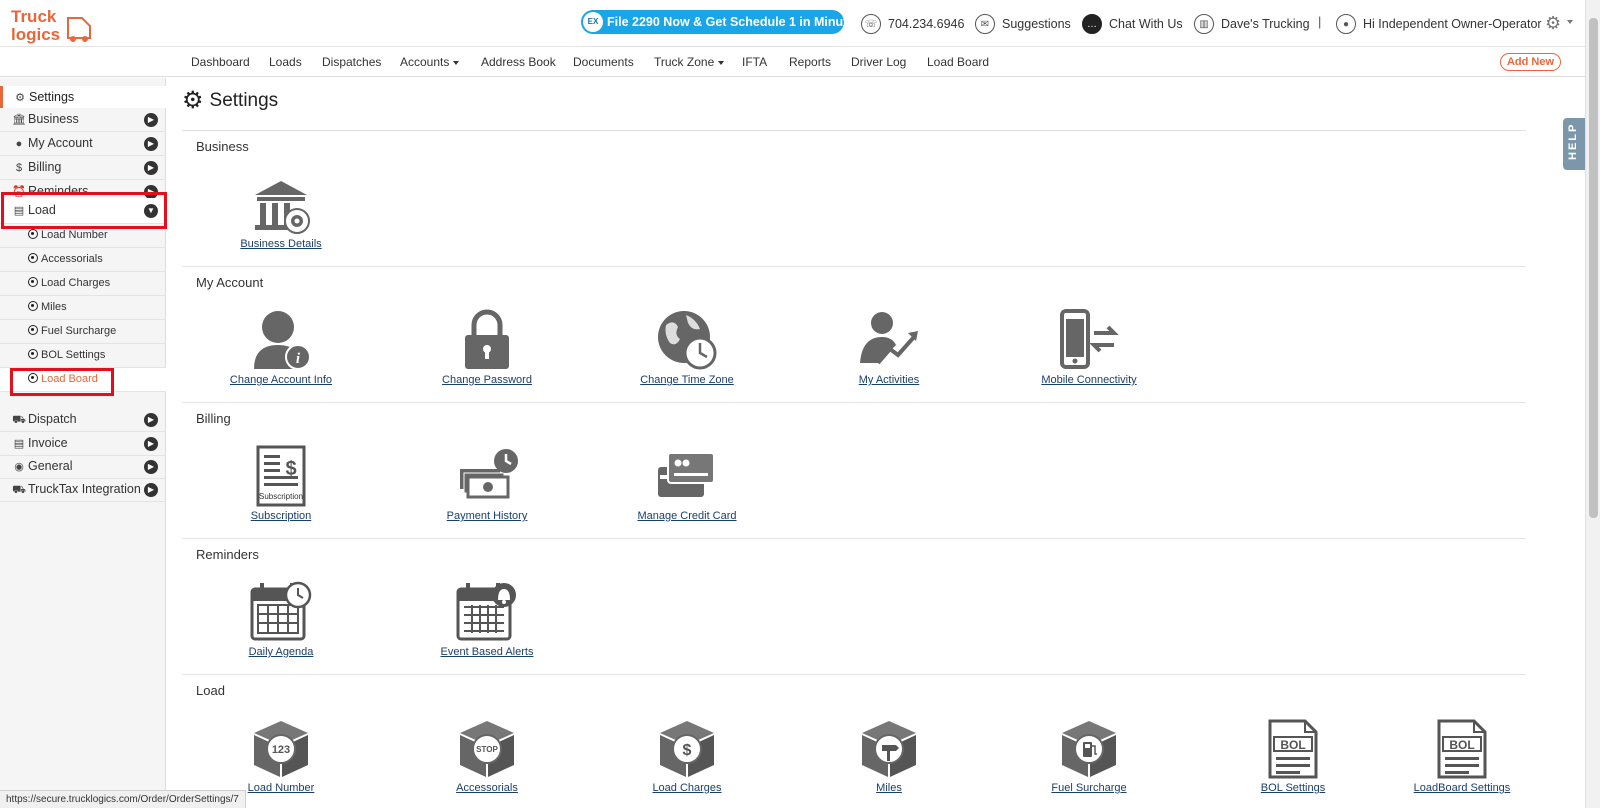 The width and height of the screenshot is (1600, 808). Describe the element at coordinates (281, 244) in the screenshot. I see `tile-label: Business Details` at that location.